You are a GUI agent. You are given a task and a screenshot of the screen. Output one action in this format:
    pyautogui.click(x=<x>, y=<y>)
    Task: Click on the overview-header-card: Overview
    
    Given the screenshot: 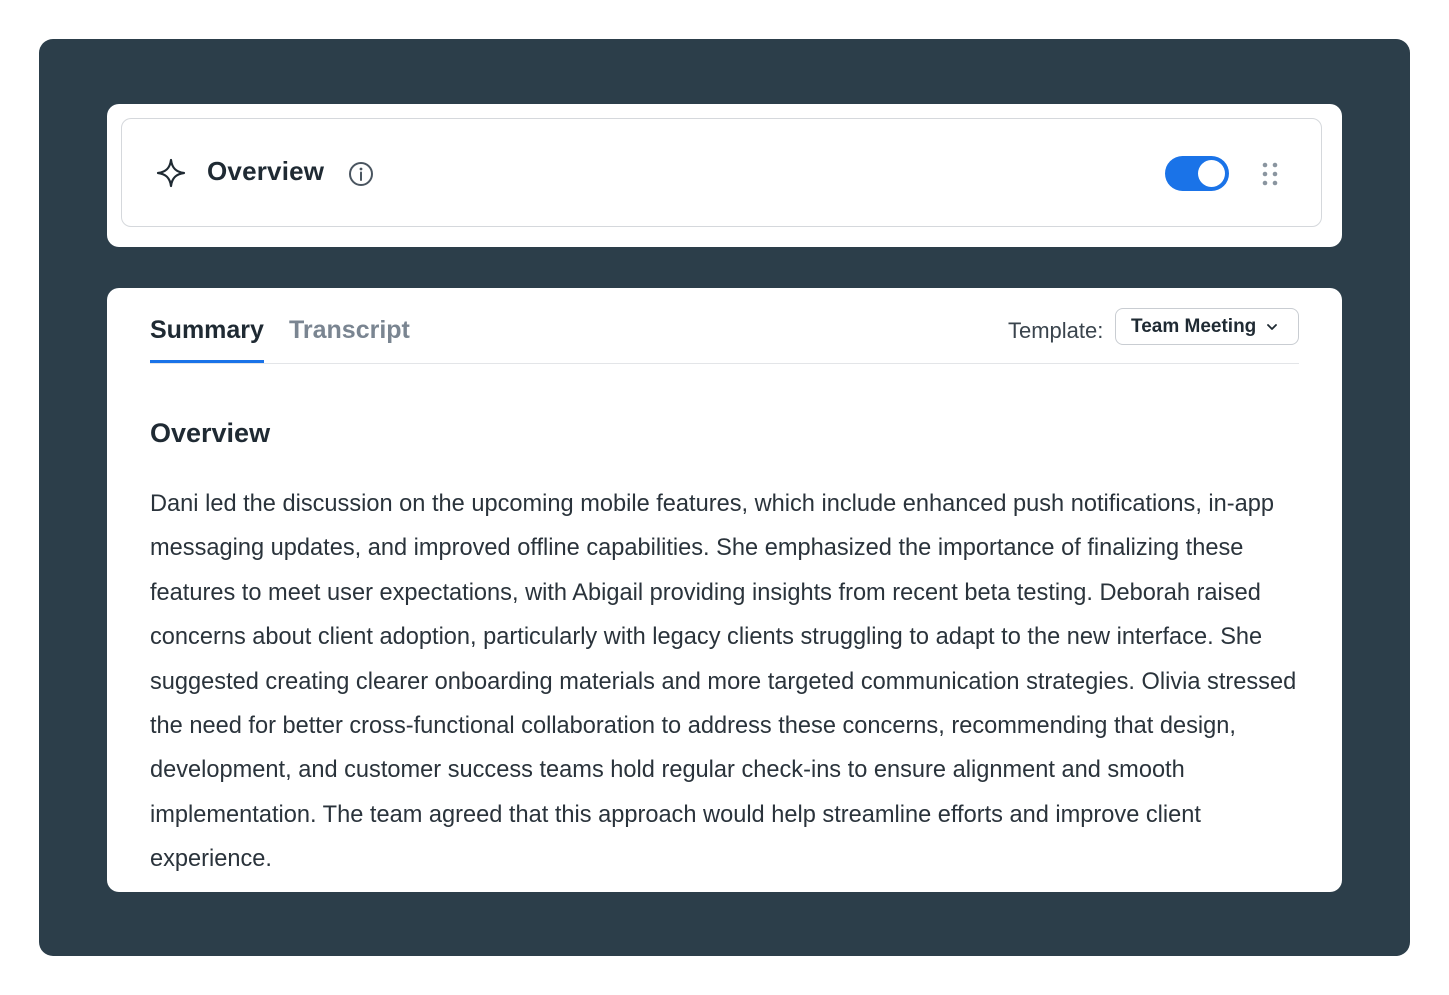 What is the action you would take?
    pyautogui.click(x=724, y=175)
    